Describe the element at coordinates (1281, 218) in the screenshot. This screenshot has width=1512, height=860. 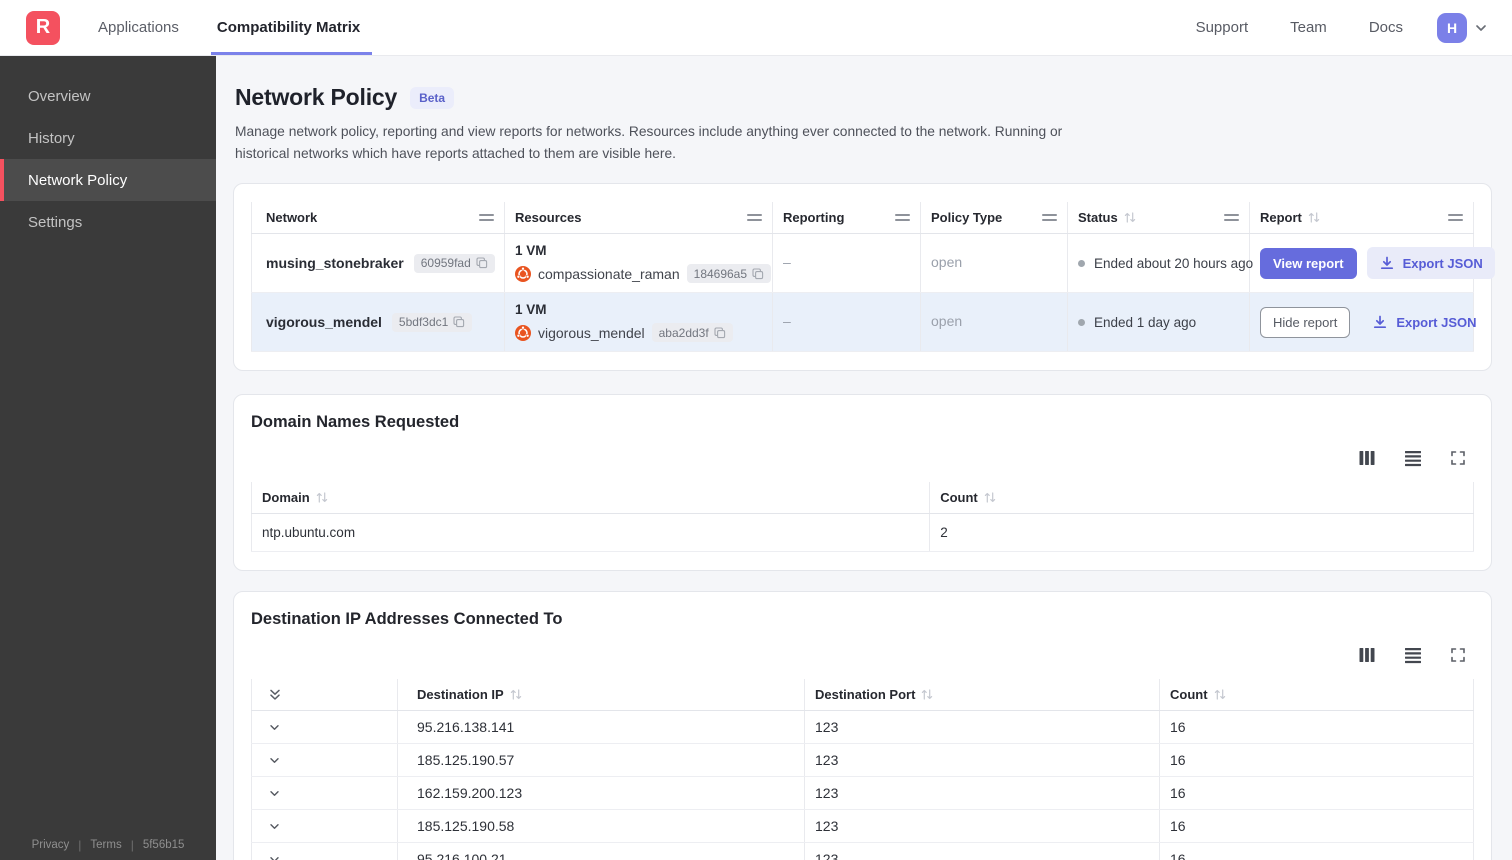
I see `col-label: Report` at that location.